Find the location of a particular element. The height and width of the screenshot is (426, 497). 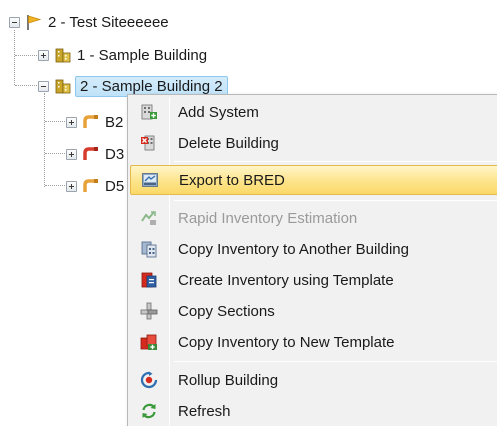

menu-item-label: Rollup Building is located at coordinates (228, 380).